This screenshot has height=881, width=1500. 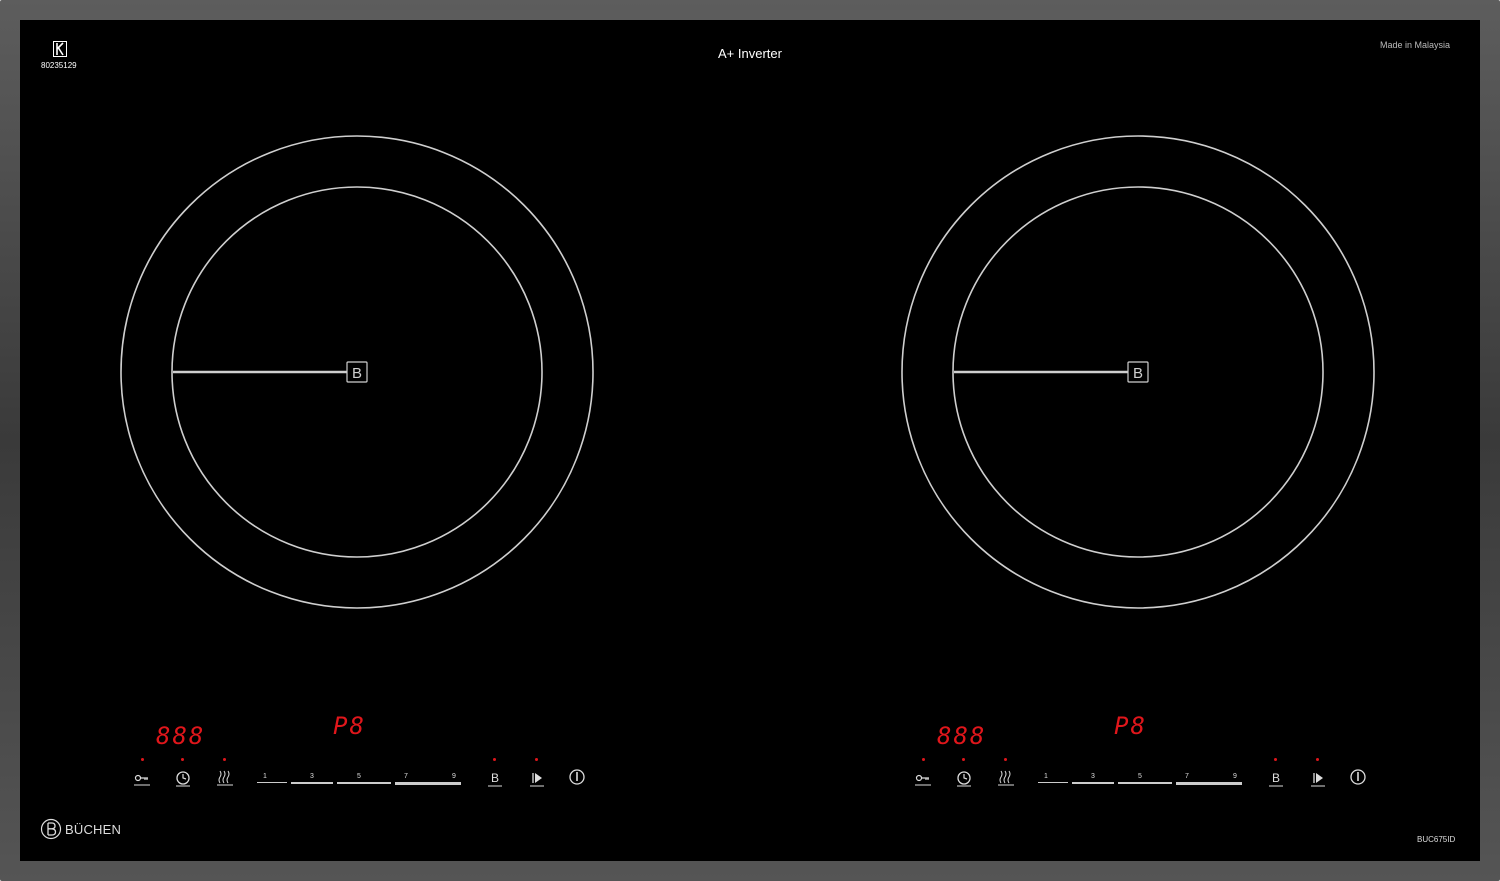 I want to click on boost-marker-right: B, so click(x=1138, y=373).